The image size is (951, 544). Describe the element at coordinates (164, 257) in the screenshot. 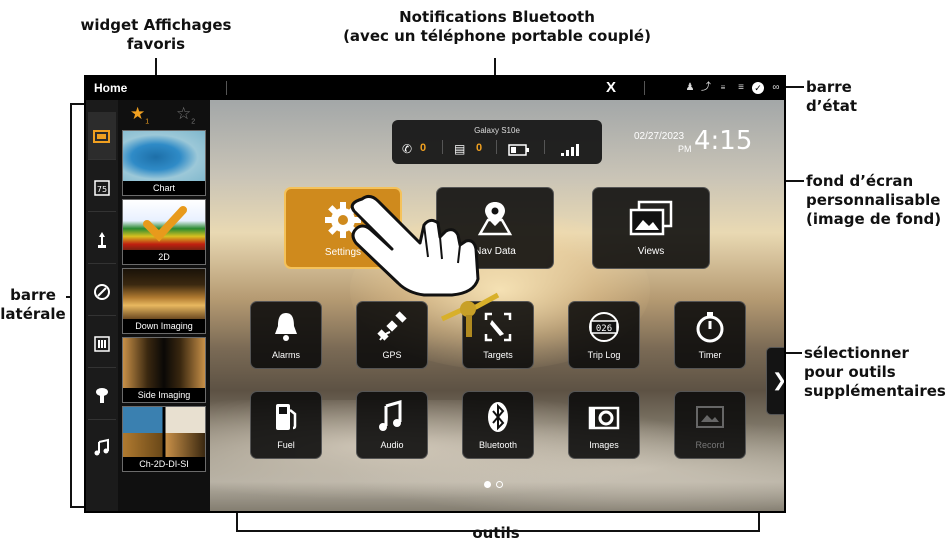

I see `favorite-2d-label: 2D` at that location.